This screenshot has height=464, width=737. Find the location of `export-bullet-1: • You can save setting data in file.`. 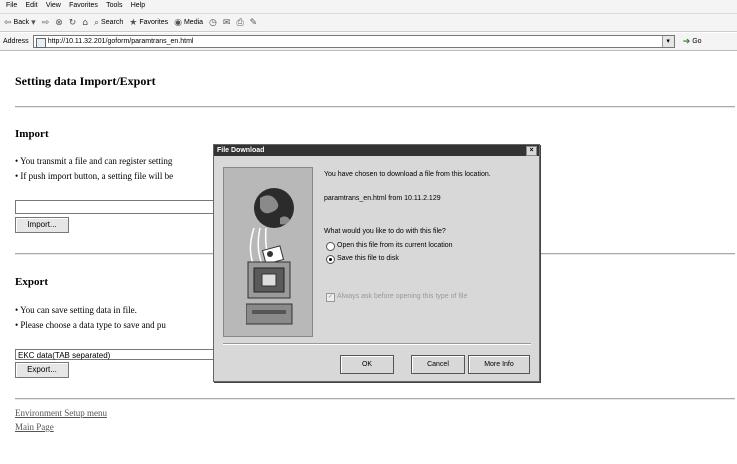

export-bullet-1: • You can save setting data in file. is located at coordinates (76, 310).